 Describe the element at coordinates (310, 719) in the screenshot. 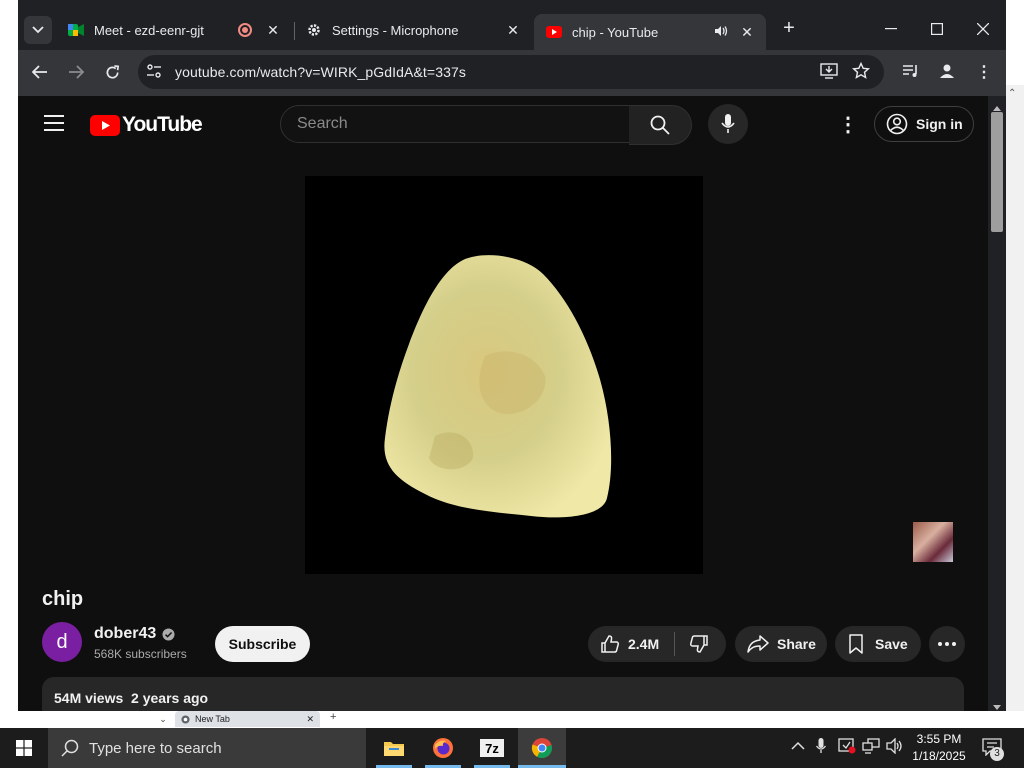

I see `close-background-tab-icon: ✕` at that location.